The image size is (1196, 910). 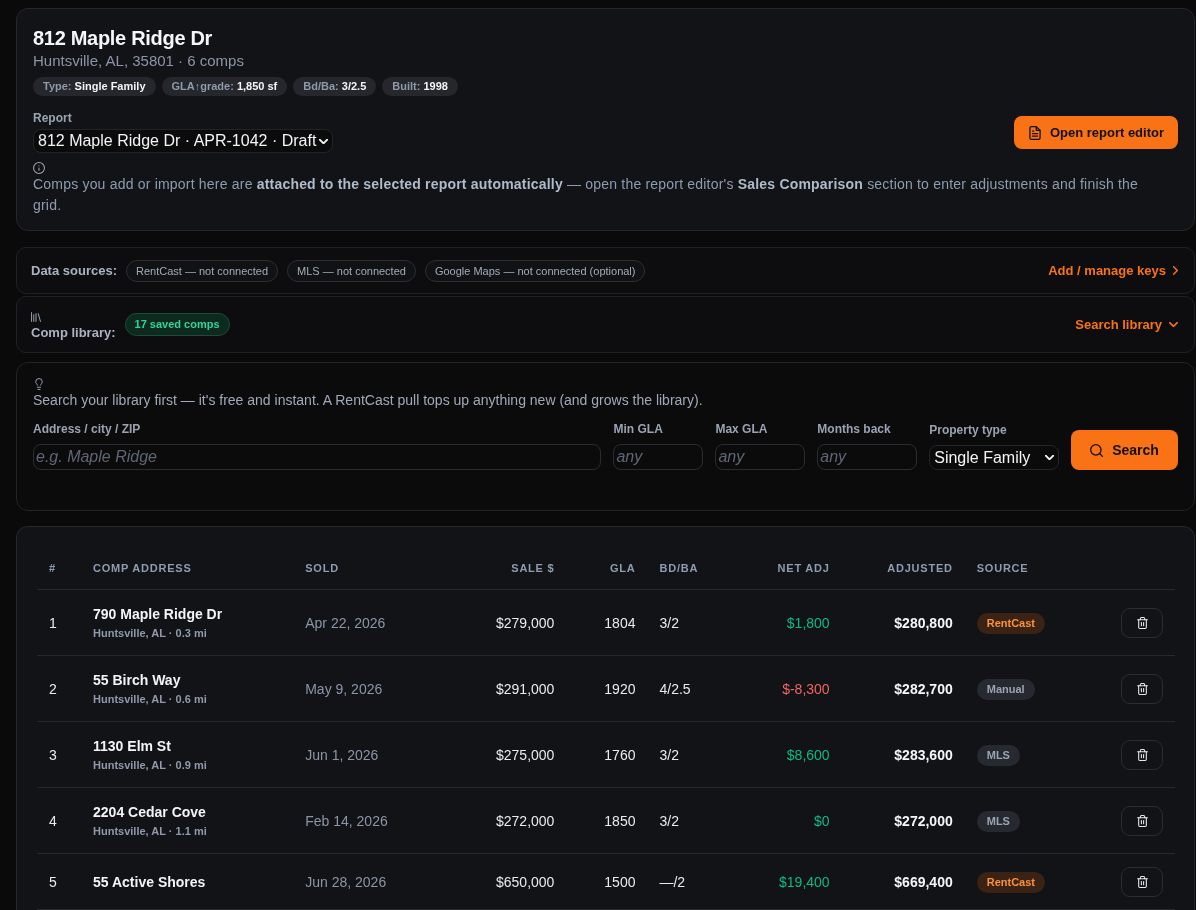 I want to click on table-cell: $275,000, so click(x=500, y=754).